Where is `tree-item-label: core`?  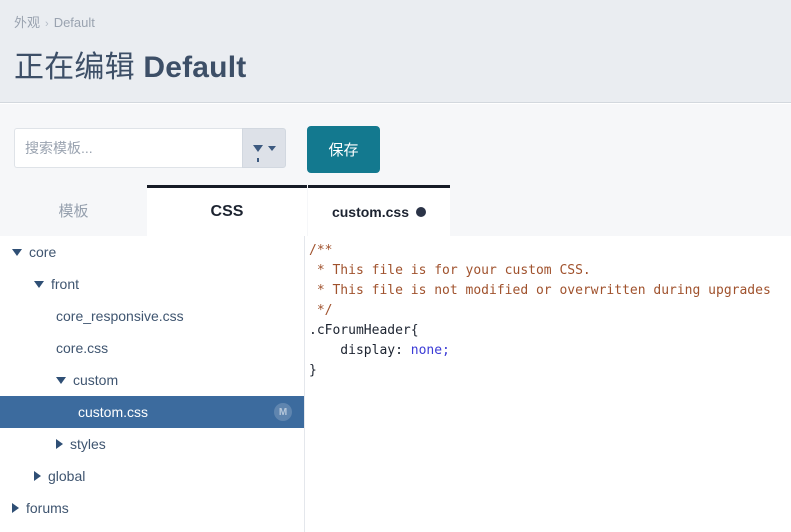 tree-item-label: core is located at coordinates (43, 252).